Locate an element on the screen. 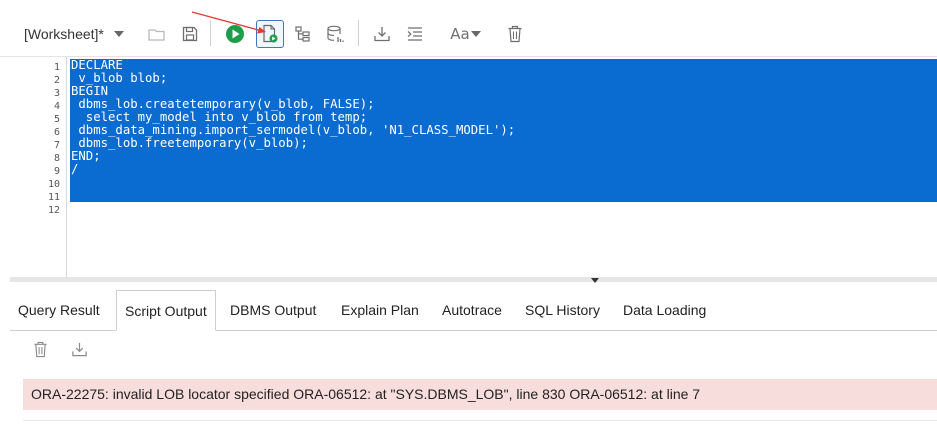 The width and height of the screenshot is (937, 445). run-script-button is located at coordinates (270, 34).